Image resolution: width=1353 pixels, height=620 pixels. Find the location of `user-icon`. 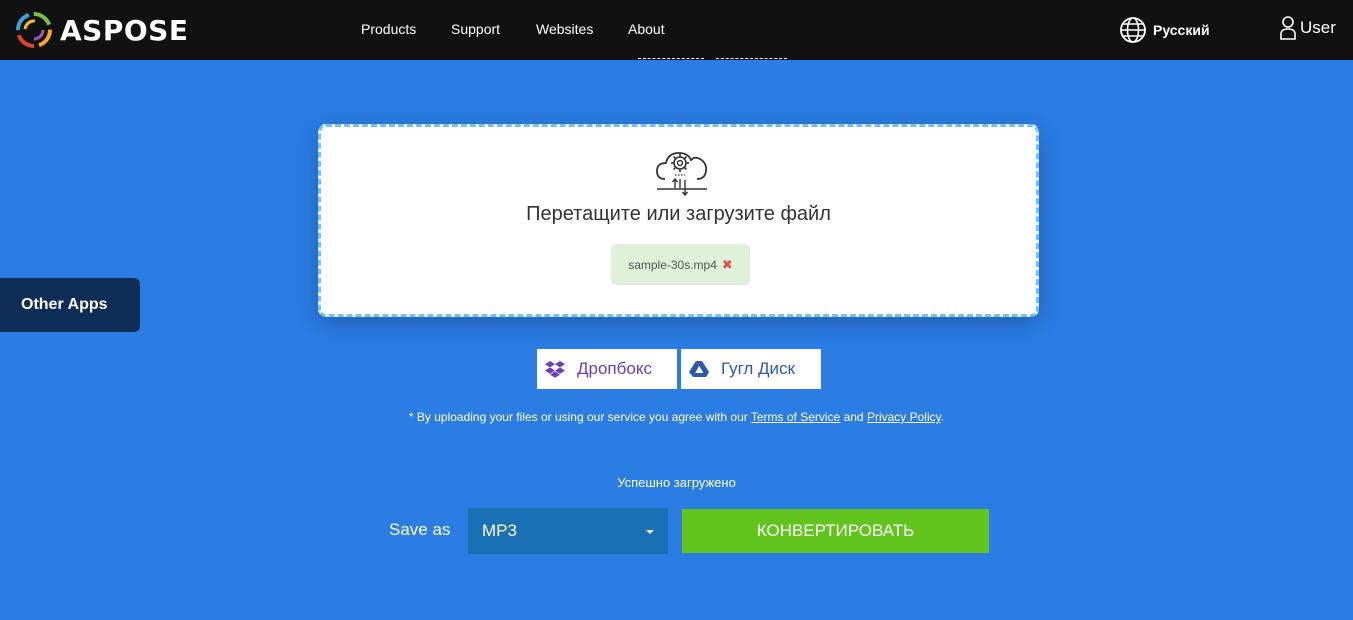

user-icon is located at coordinates (1288, 28).